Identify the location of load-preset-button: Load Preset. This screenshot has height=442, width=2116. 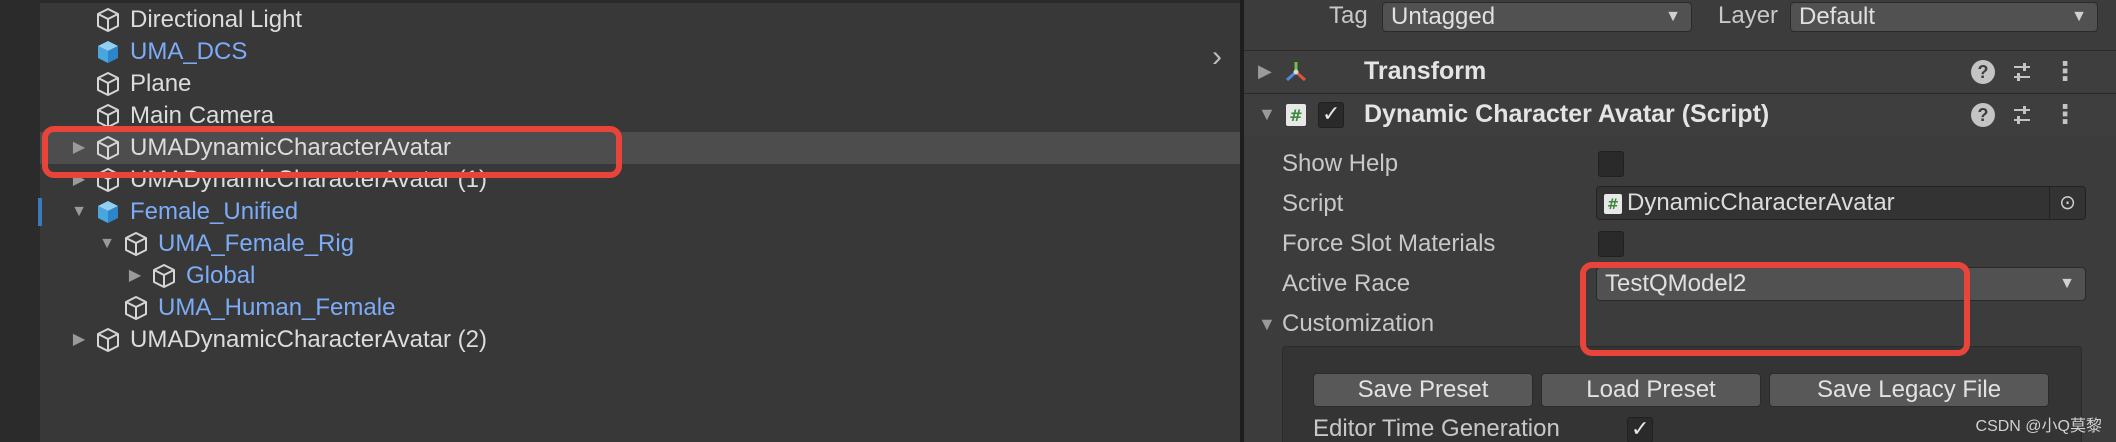
(1651, 390).